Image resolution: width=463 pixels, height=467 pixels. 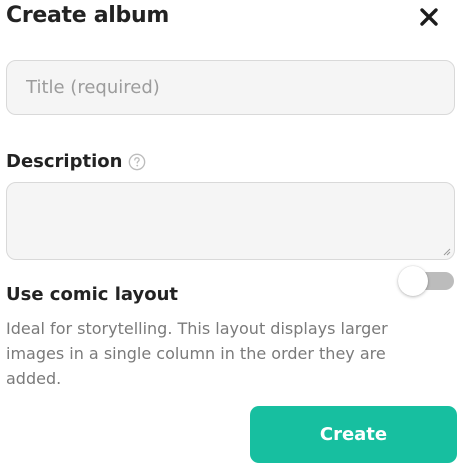 I want to click on question-circle-icon, so click(x=137, y=161).